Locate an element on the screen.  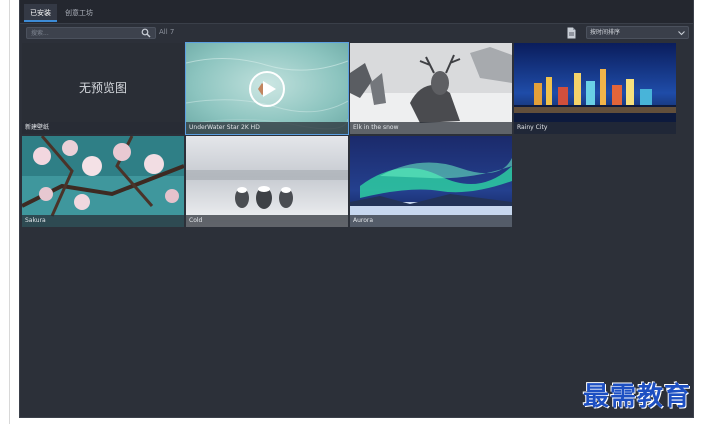
wallpaper-count: All 7 is located at coordinates (167, 32).